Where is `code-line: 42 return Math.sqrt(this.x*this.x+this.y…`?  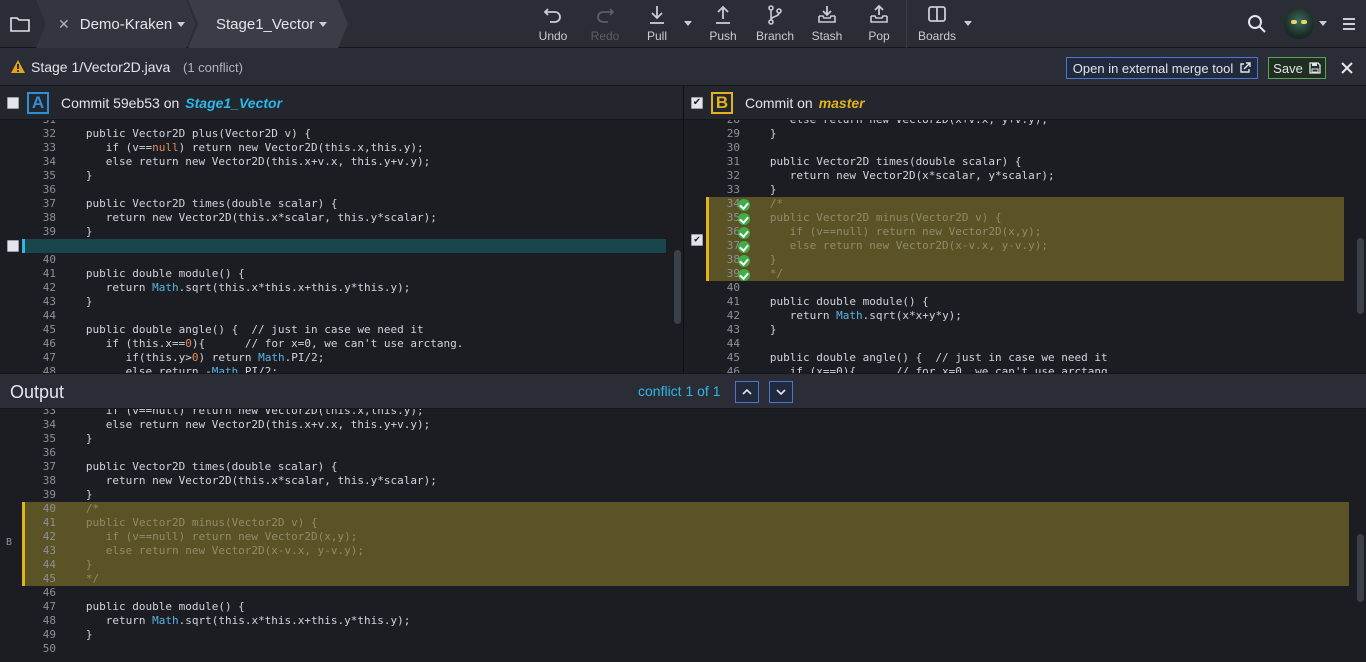
code-line: 42 return Math.sqrt(this.x*this.x+this.y… is located at coordinates (226, 287).